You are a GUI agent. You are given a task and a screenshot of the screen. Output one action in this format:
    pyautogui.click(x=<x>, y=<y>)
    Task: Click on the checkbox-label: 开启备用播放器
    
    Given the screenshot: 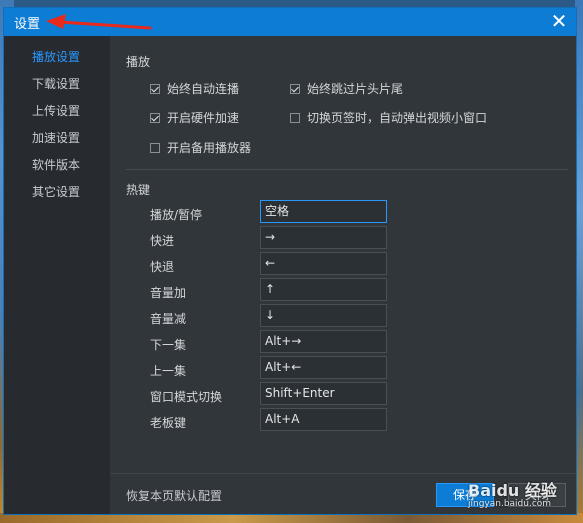 What is the action you would take?
    pyautogui.click(x=209, y=148)
    